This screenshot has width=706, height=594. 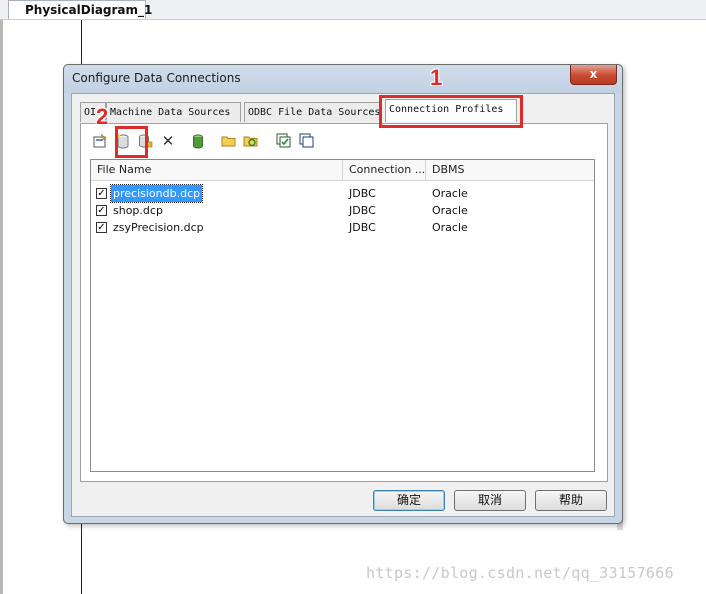 What do you see at coordinates (131, 142) in the screenshot?
I see `annotation-box-new-profile` at bounding box center [131, 142].